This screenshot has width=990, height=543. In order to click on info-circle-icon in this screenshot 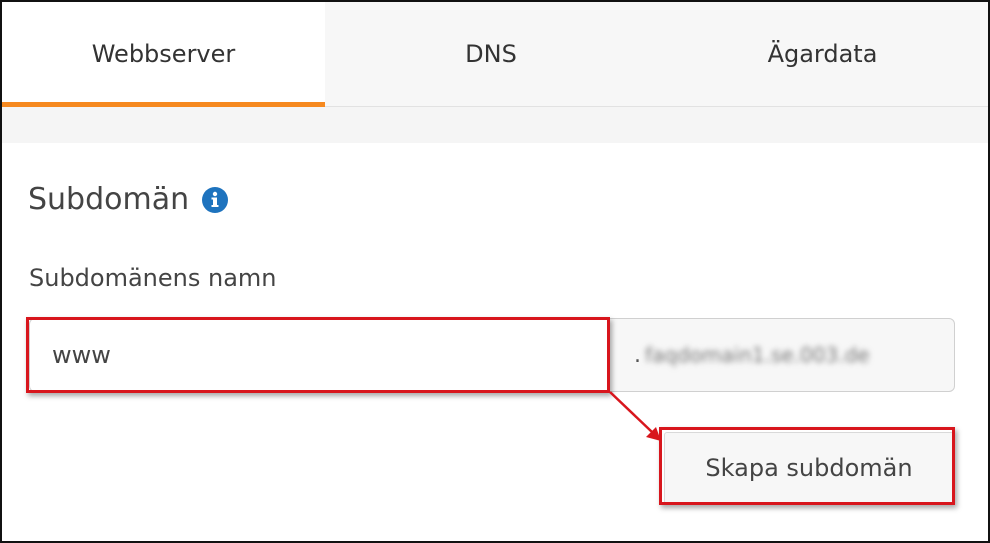, I will do `click(215, 200)`.